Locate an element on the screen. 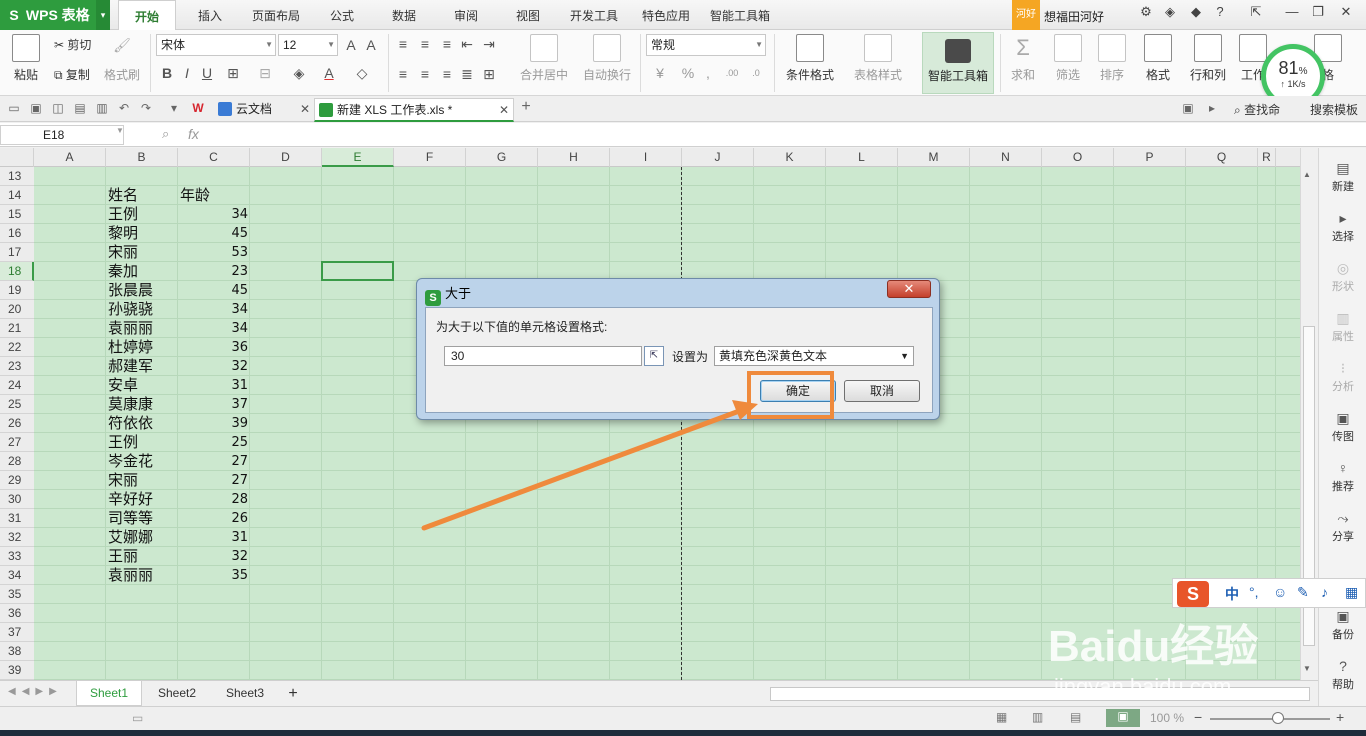 The height and width of the screenshot is (736, 1366). task-pane-item-property: ▥ 属性 is located at coordinates (1342, 327).